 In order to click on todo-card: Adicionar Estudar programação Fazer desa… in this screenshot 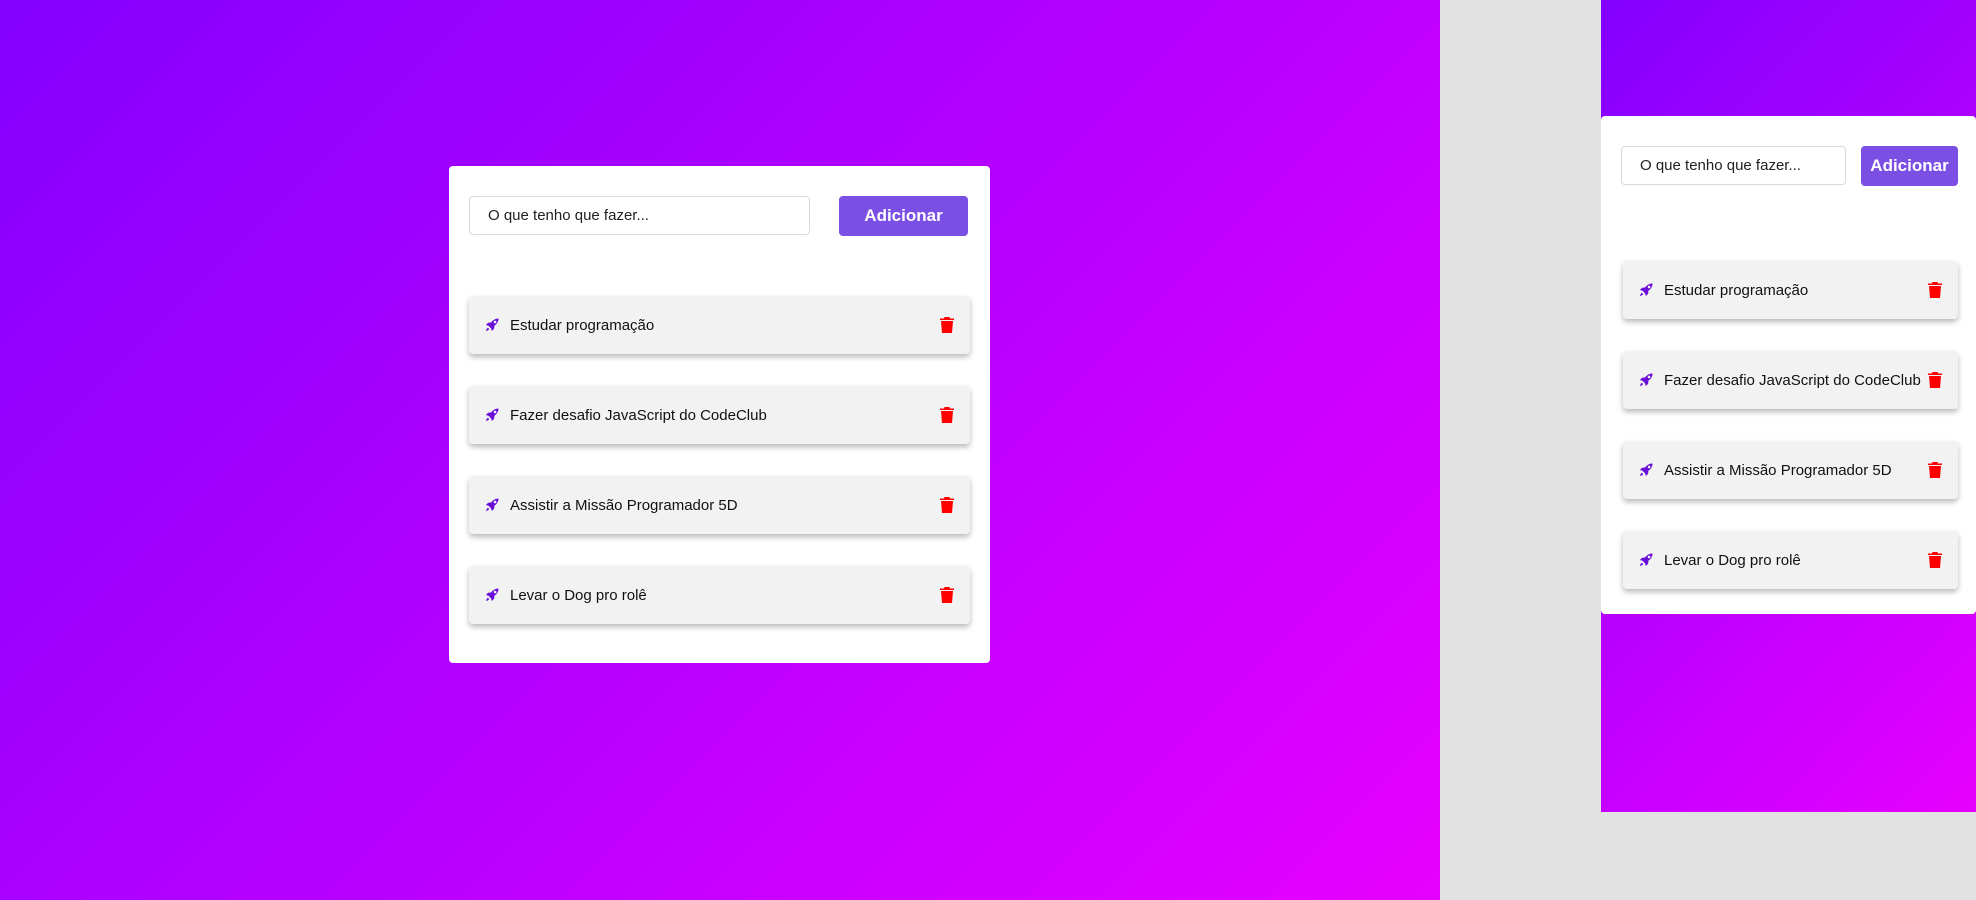, I will do `click(1788, 365)`.